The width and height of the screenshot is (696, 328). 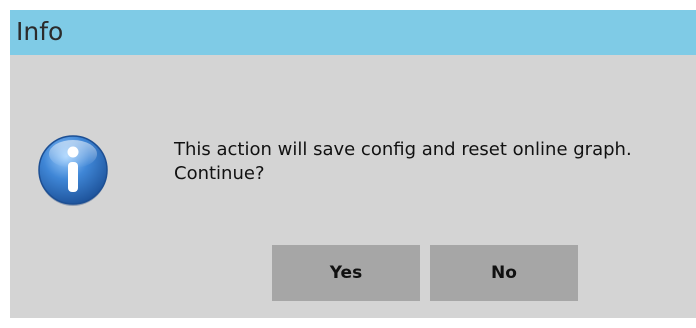 I want to click on info-icon, so click(x=73, y=170).